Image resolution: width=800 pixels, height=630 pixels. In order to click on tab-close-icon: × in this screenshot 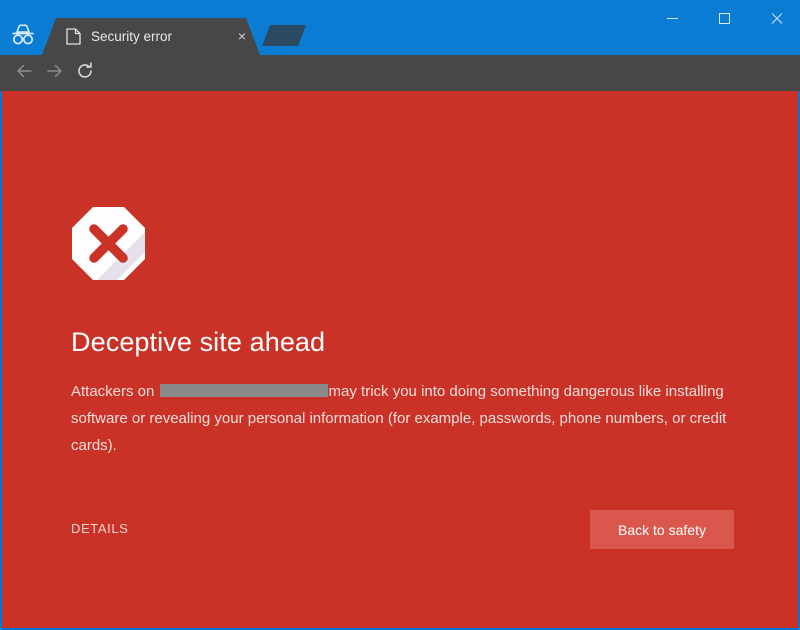, I will do `click(242, 36)`.